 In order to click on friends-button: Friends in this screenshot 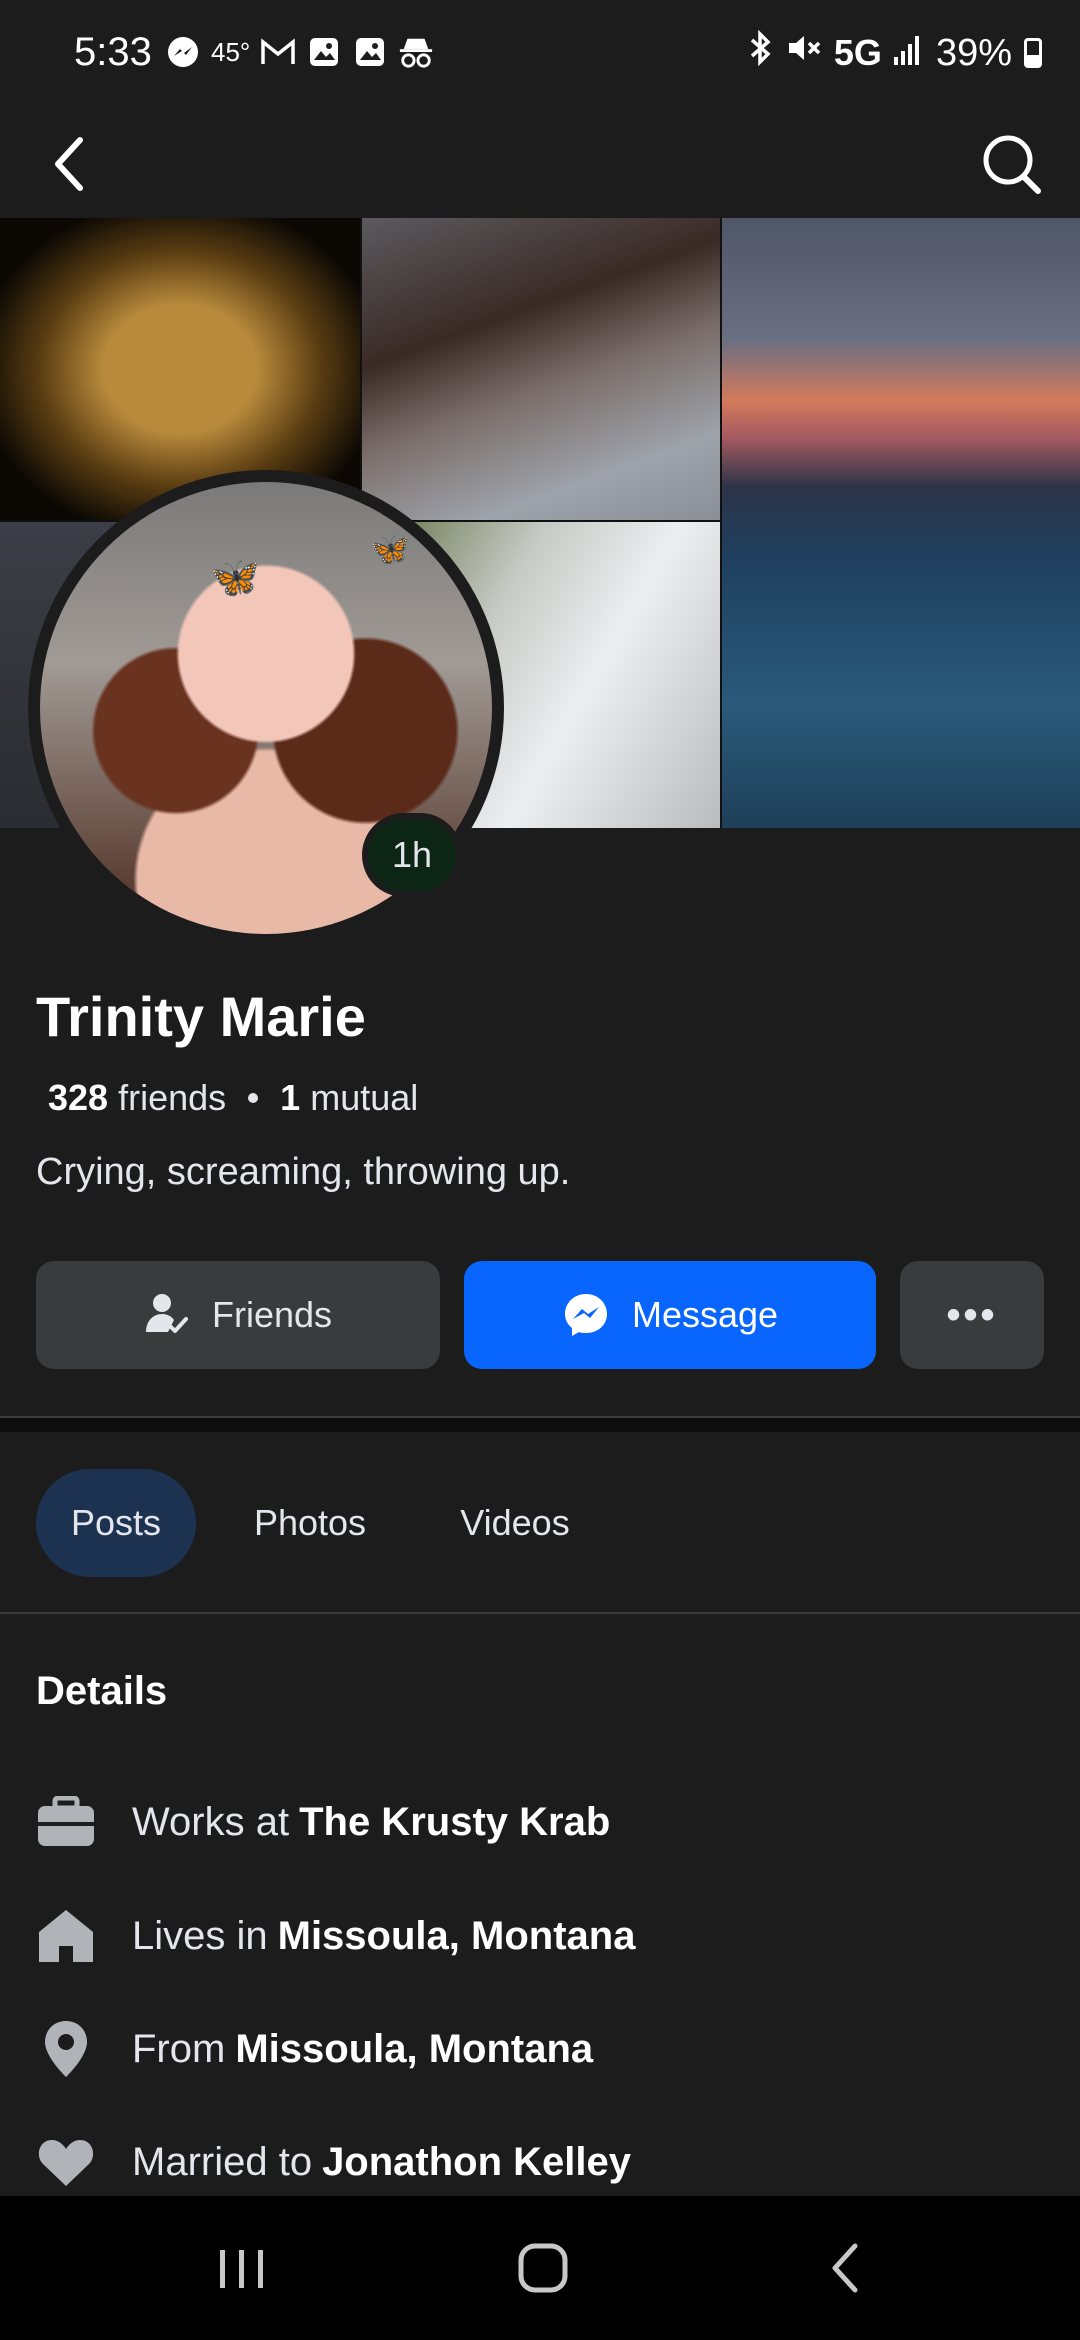, I will do `click(238, 1315)`.